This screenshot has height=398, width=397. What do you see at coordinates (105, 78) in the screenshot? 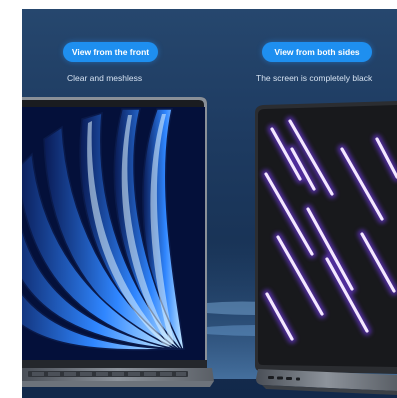
I see `front-view-caption: Clear and meshless` at bounding box center [105, 78].